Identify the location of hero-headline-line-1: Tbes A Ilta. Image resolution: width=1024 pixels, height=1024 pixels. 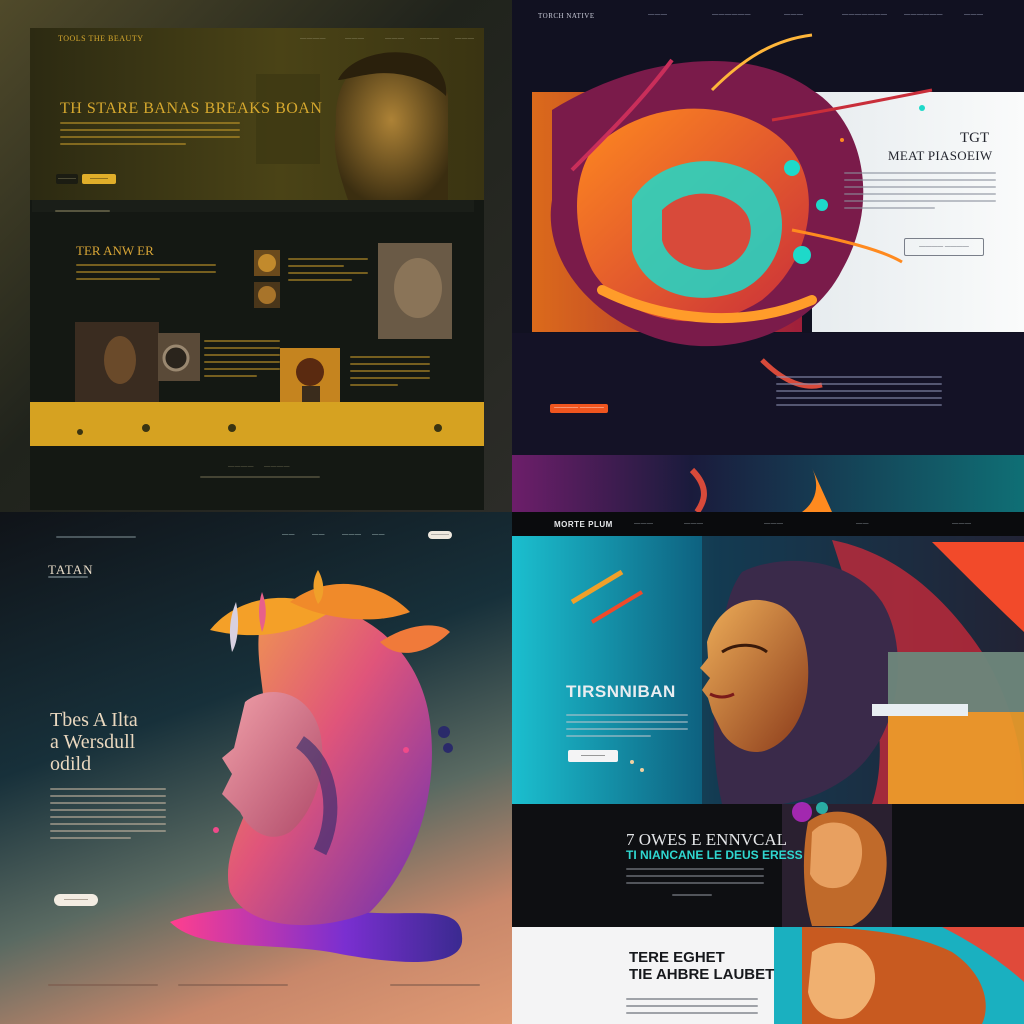
(94, 720).